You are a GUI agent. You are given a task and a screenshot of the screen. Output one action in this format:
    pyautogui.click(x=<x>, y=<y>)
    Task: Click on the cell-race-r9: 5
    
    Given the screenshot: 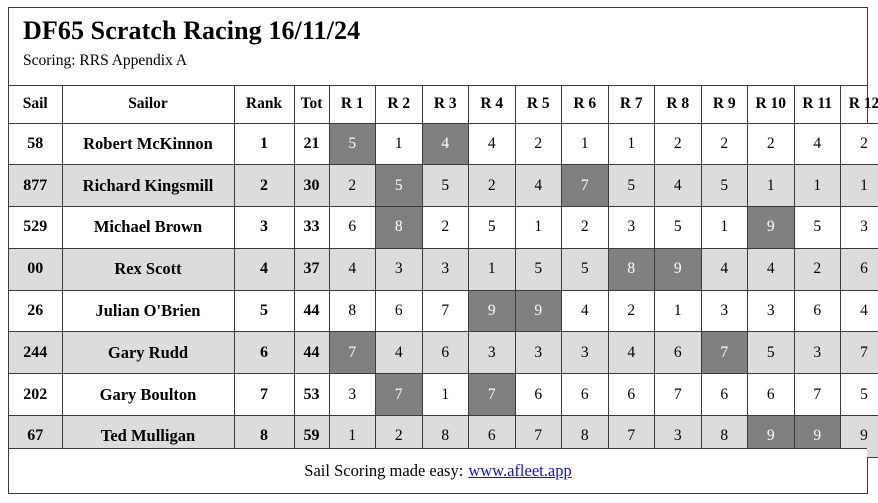 What is the action you would take?
    pyautogui.click(x=724, y=186)
    